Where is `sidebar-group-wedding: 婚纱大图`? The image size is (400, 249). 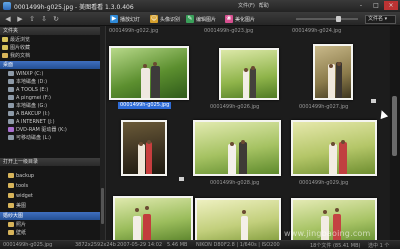
sidebar-group-wedding: 婚纱大图 is located at coordinates (50, 216).